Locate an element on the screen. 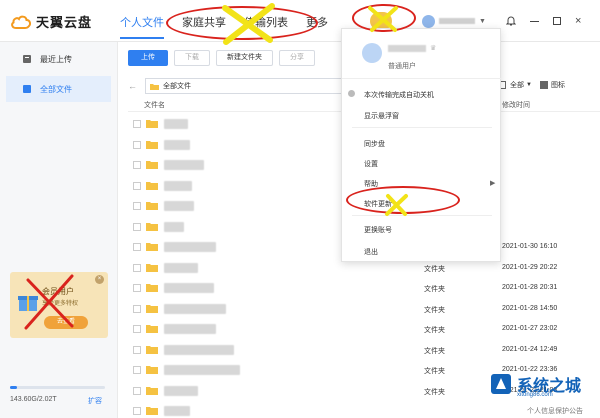  menu-item-switch-account: 更换账号 is located at coordinates (378, 230).